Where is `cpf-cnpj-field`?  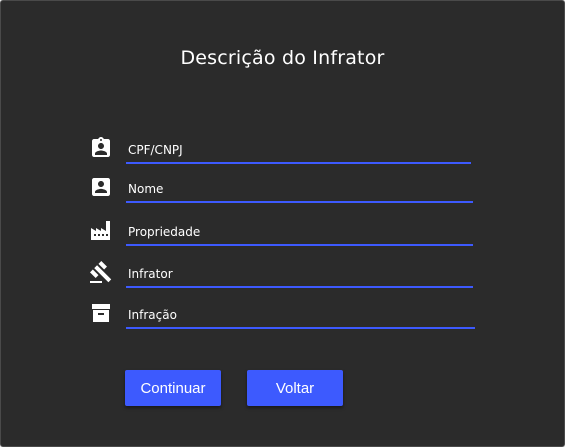 cpf-cnpj-field is located at coordinates (298, 148).